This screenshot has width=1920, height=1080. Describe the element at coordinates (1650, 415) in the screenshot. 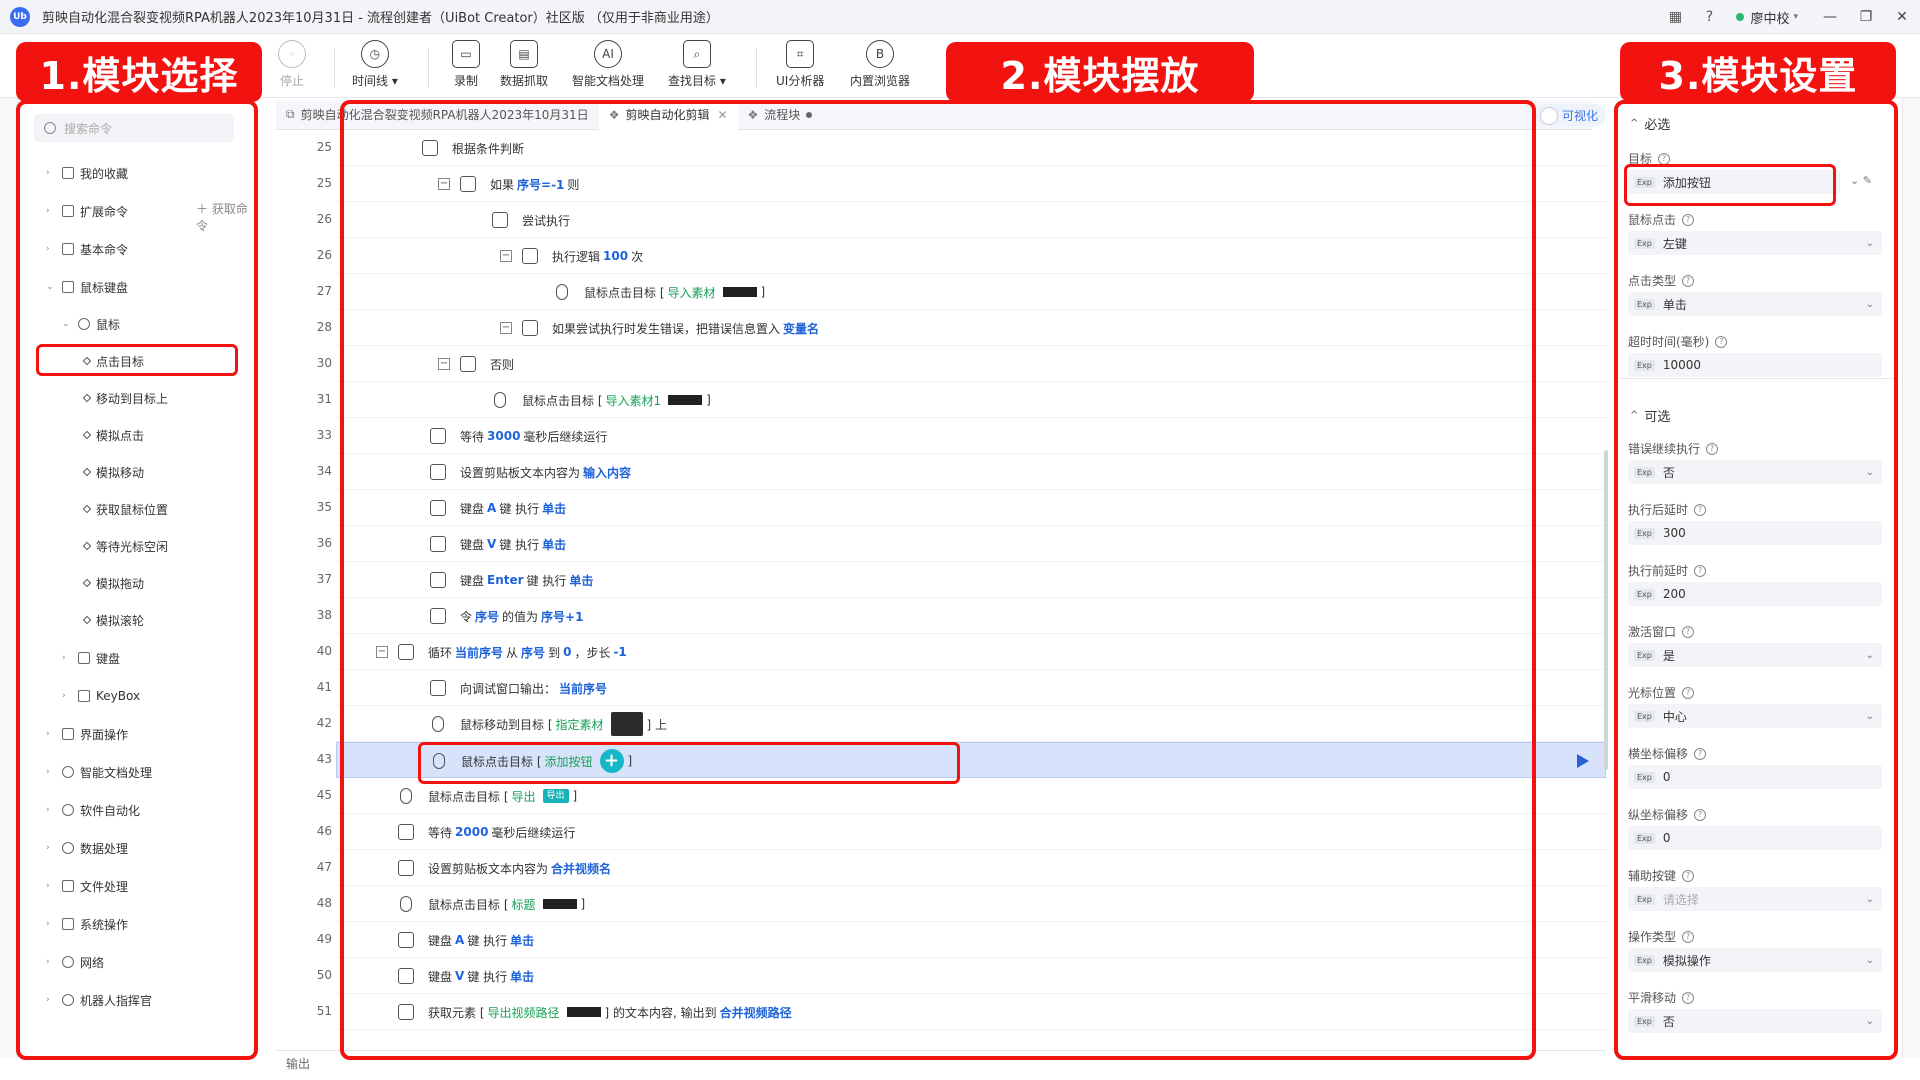

I see `optional-section-title: ^ 可选` at that location.